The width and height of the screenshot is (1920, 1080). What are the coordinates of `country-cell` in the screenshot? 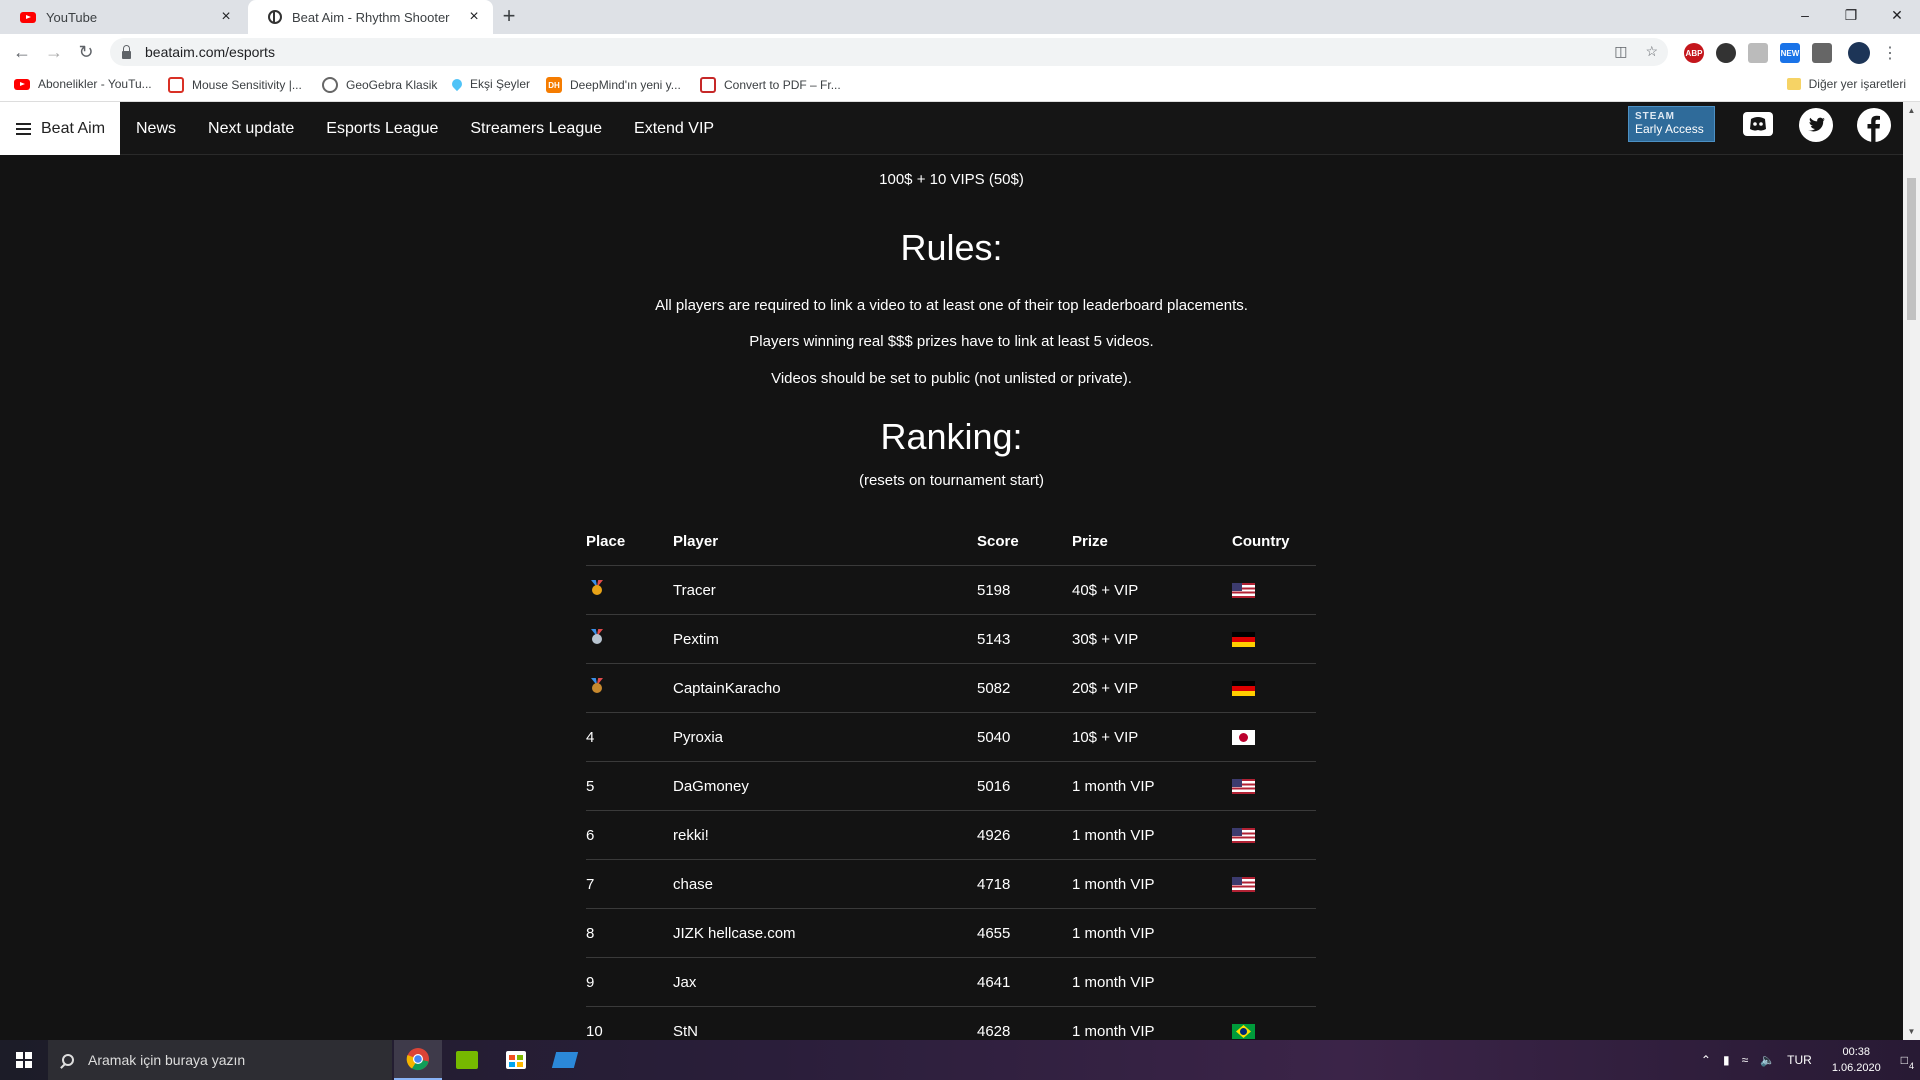 It's located at (1274, 835).